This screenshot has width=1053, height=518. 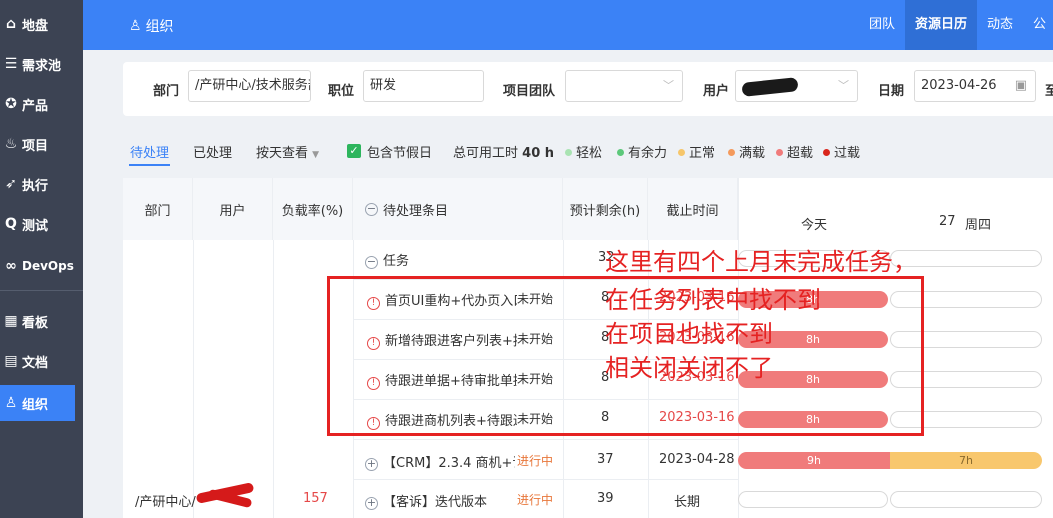 What do you see at coordinates (341, 91) in the screenshot?
I see `position-label: 职位` at bounding box center [341, 91].